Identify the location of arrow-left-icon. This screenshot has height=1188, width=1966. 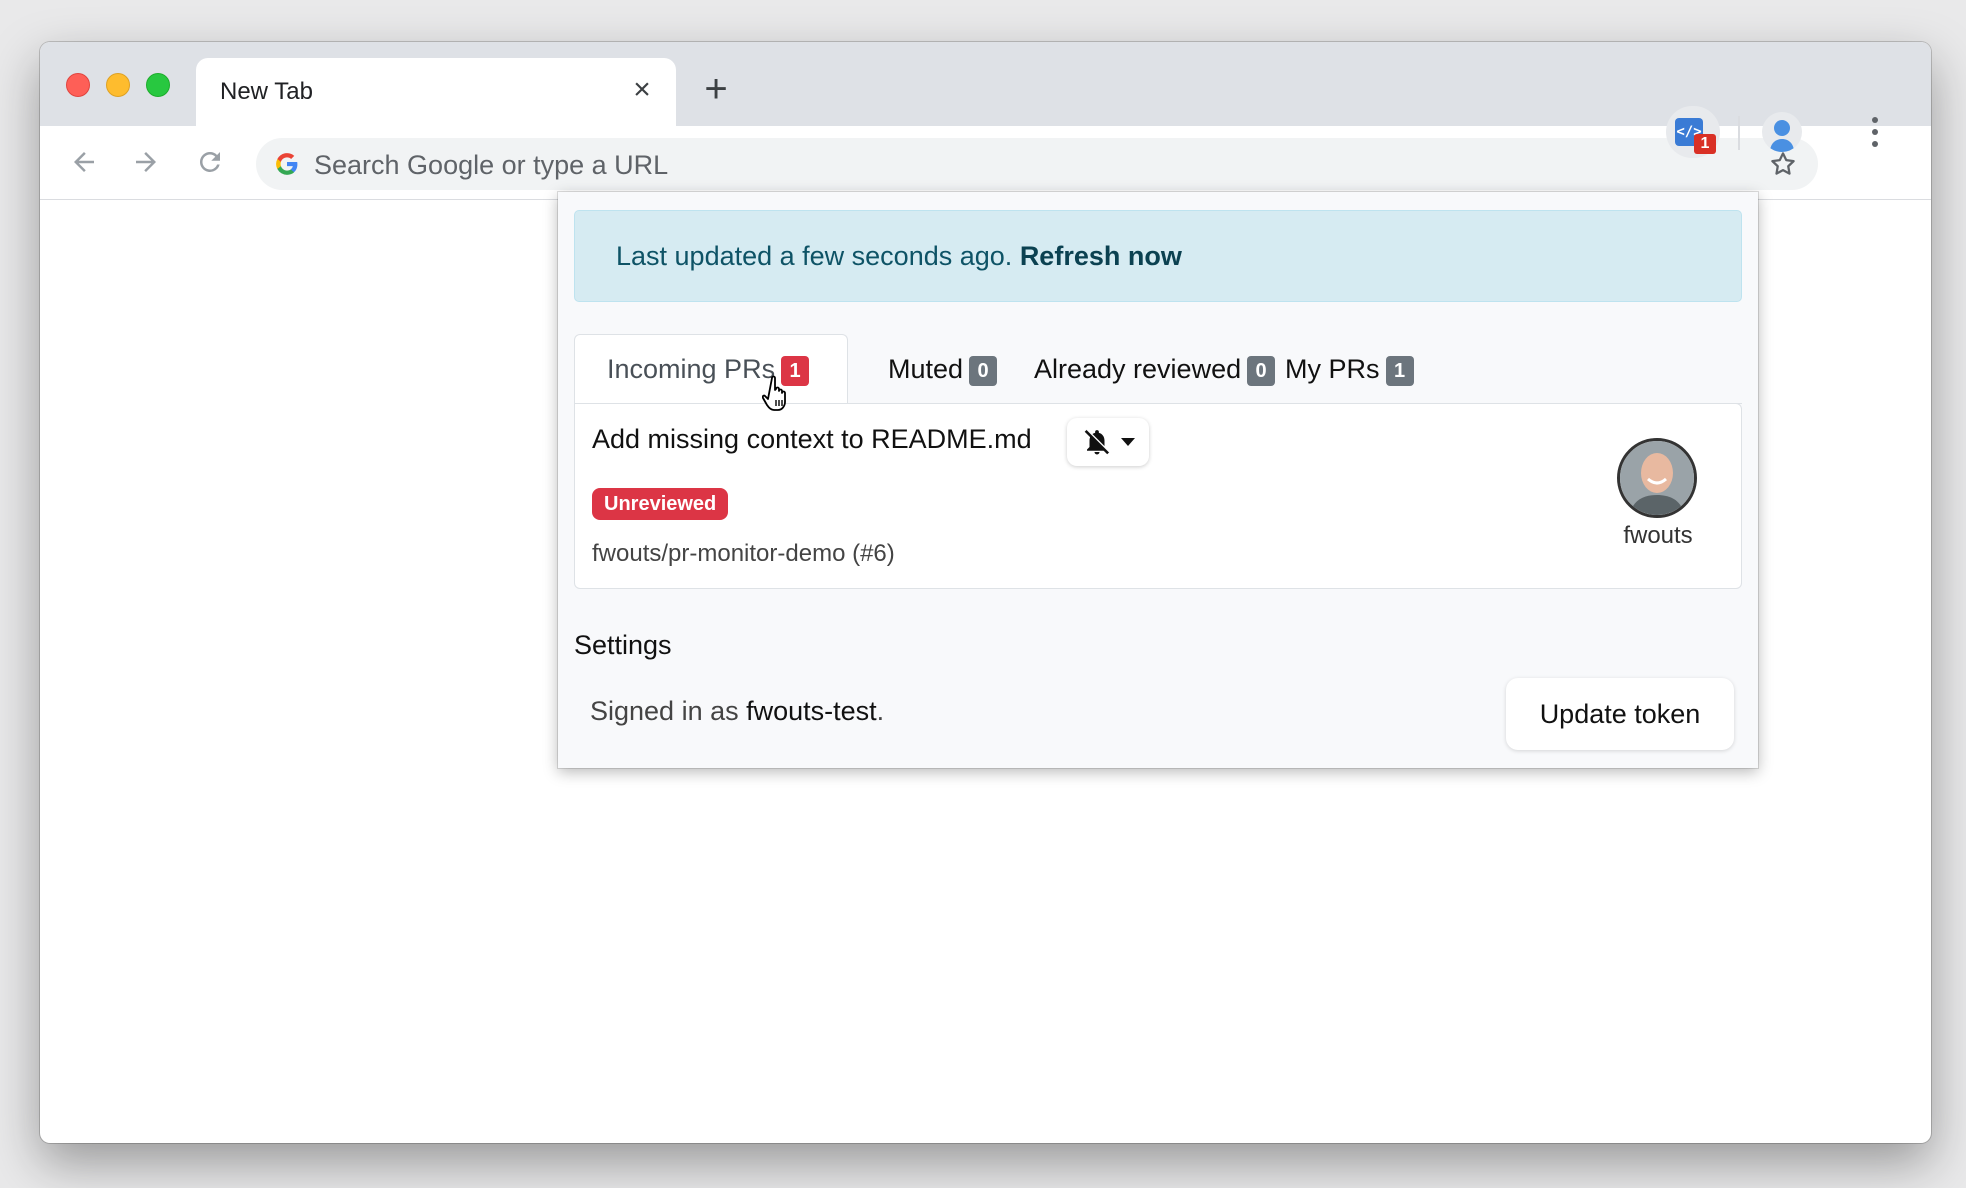
(84, 162).